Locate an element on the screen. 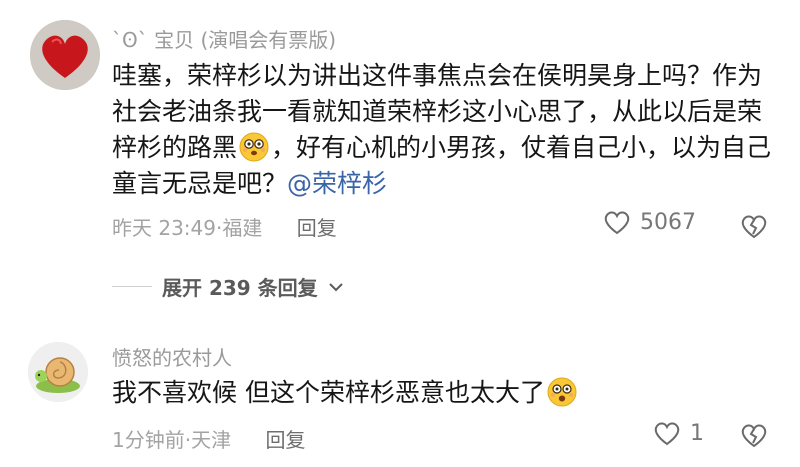 The image size is (800, 467). heart-avatar-icon is located at coordinates (65, 55).